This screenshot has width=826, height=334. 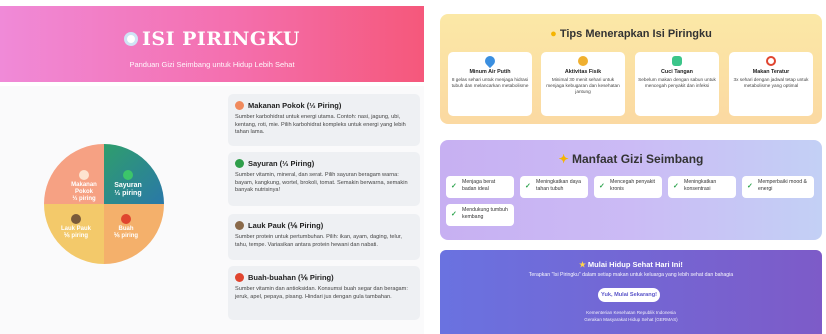 What do you see at coordinates (631, 312) in the screenshot?
I see `cta-footer-ministry: Kementerian Kesehatan Republik Indonesia` at bounding box center [631, 312].